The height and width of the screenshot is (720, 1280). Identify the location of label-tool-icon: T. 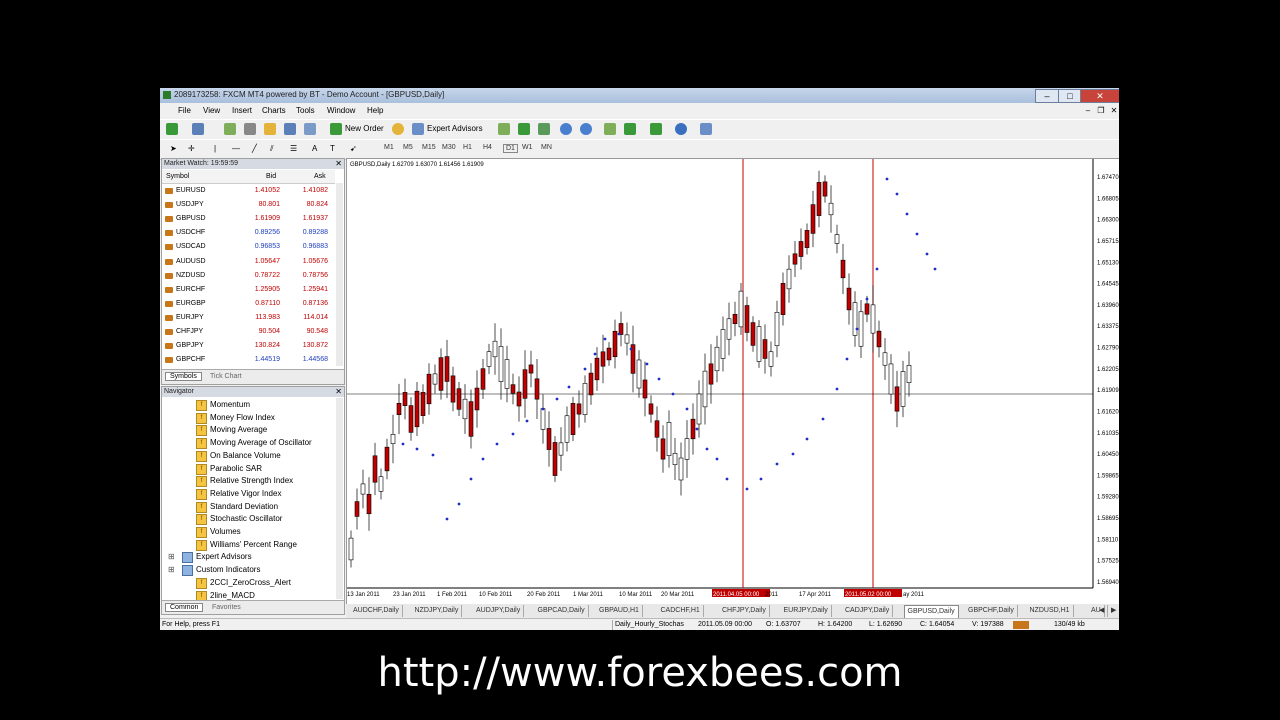
(332, 148).